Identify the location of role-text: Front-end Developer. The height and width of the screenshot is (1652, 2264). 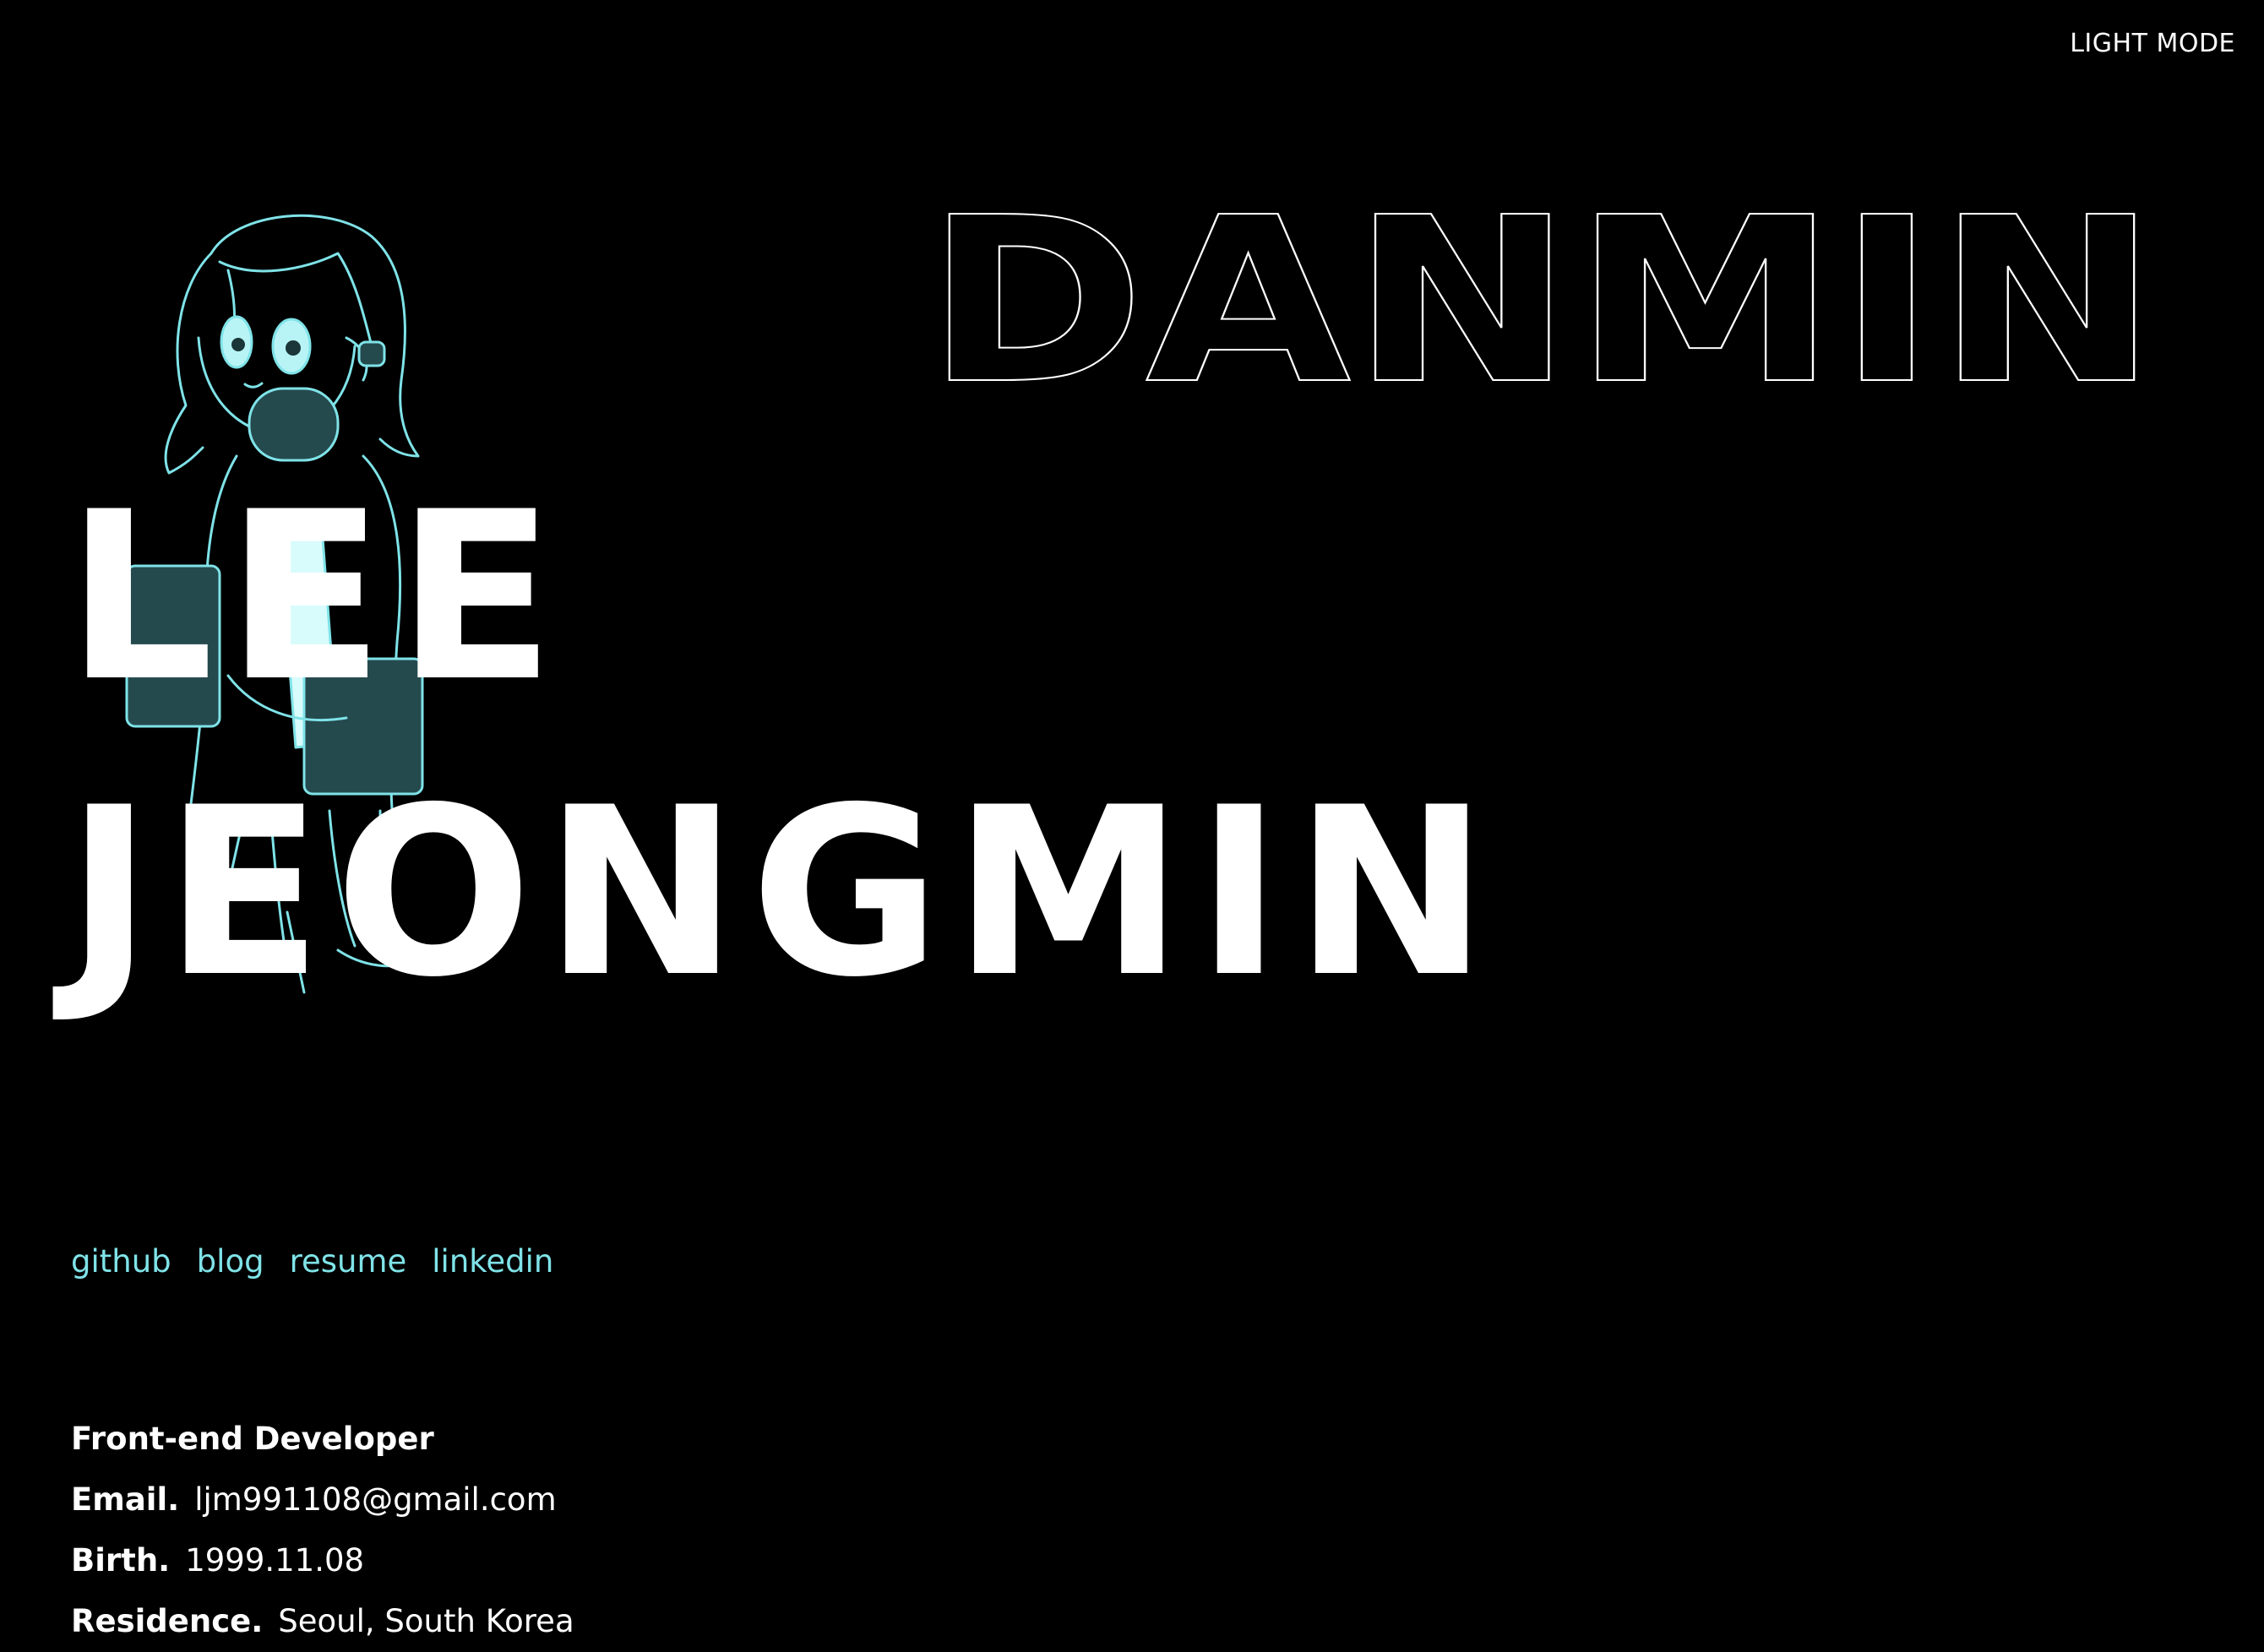
(252, 1439).